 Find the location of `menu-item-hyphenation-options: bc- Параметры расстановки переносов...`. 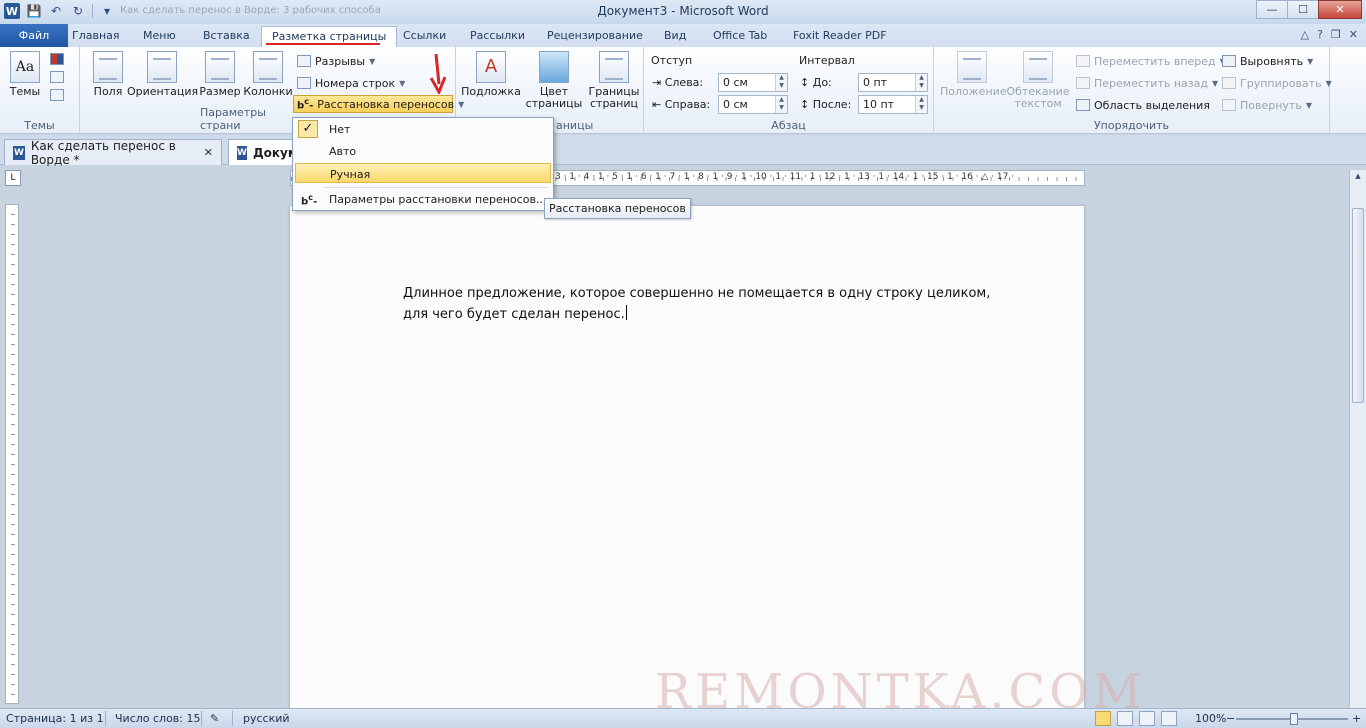

menu-item-hyphenation-options: bc- Параметры расстановки переносов... is located at coordinates (423, 199).